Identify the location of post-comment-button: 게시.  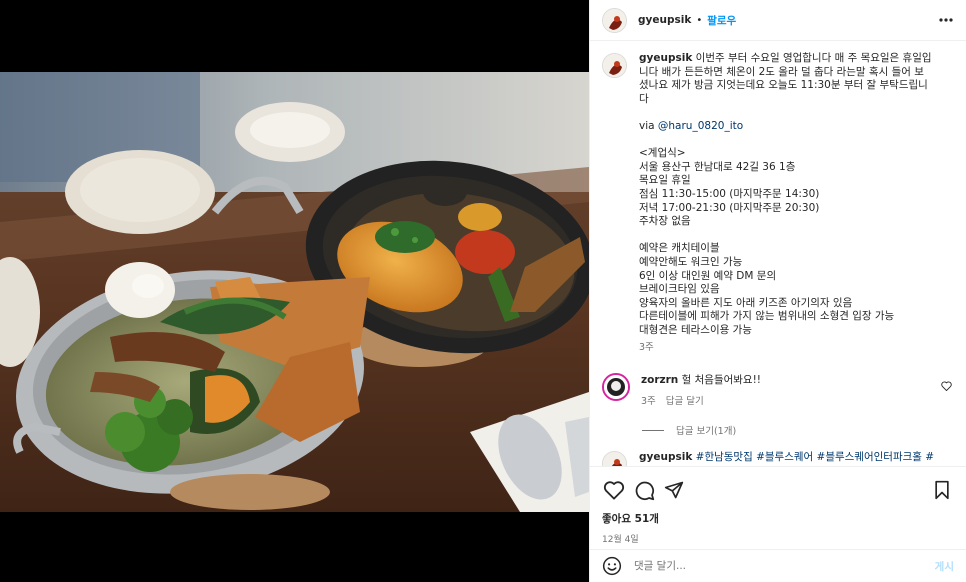
(944, 566).